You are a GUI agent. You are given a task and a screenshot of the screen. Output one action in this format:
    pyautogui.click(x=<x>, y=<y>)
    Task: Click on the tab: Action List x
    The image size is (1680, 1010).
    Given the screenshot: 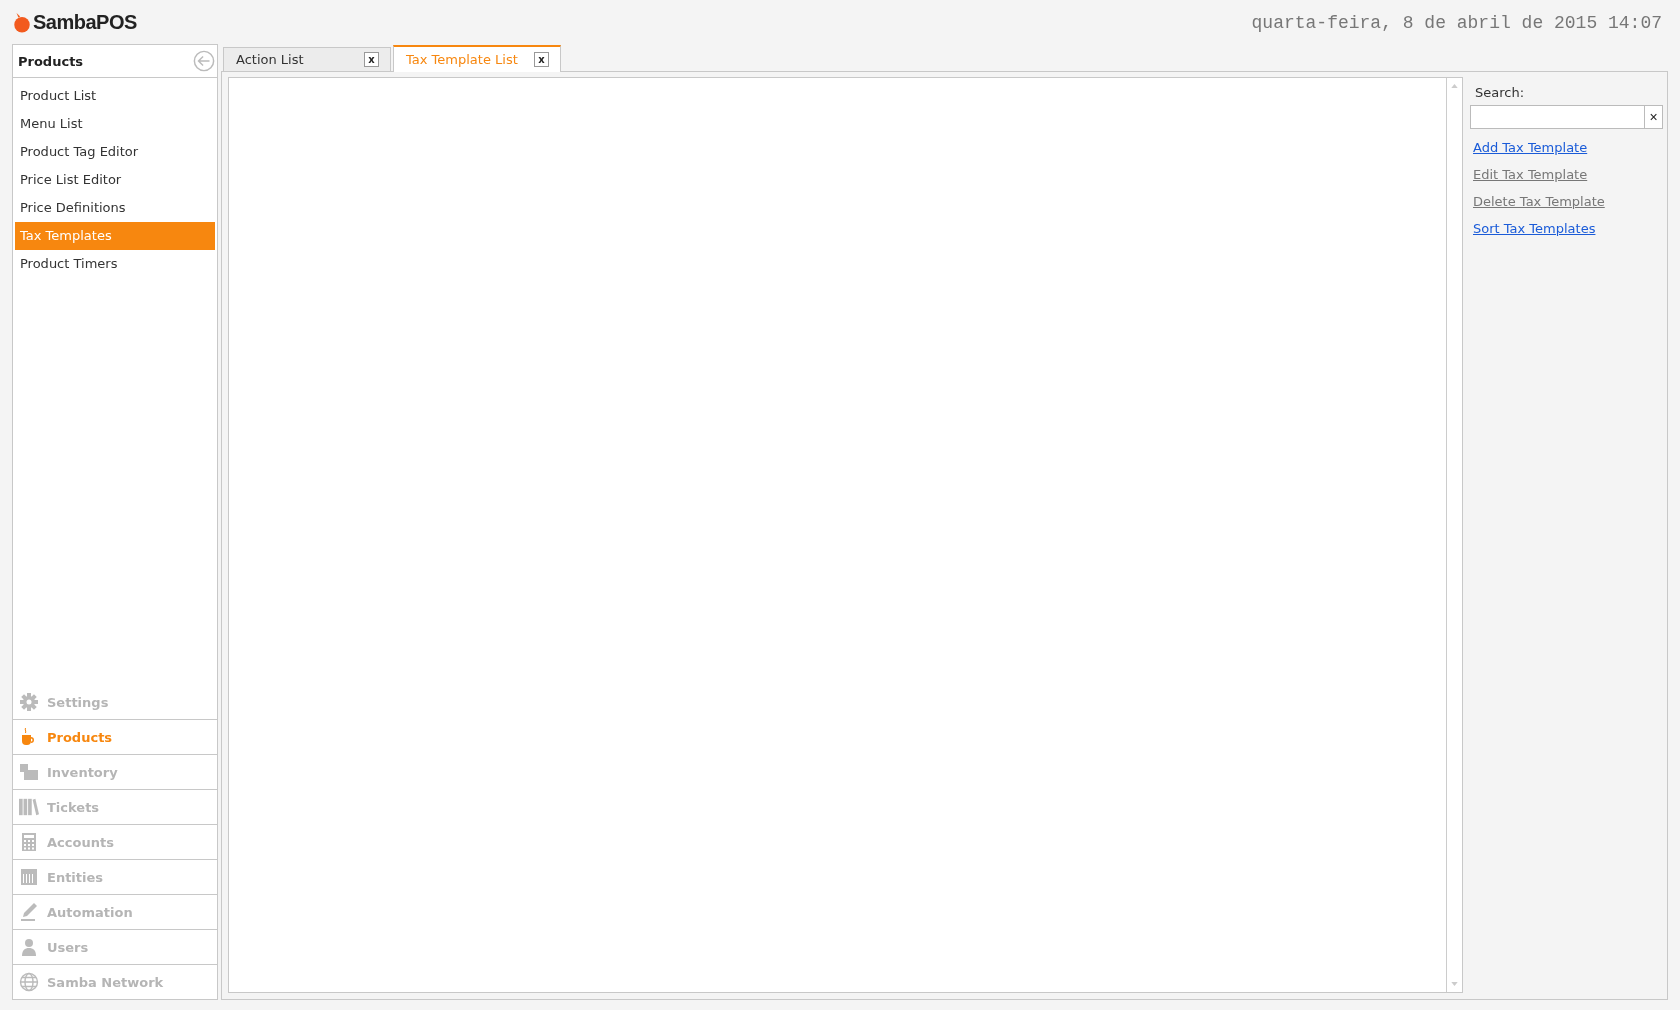 What is the action you would take?
    pyautogui.click(x=307, y=59)
    